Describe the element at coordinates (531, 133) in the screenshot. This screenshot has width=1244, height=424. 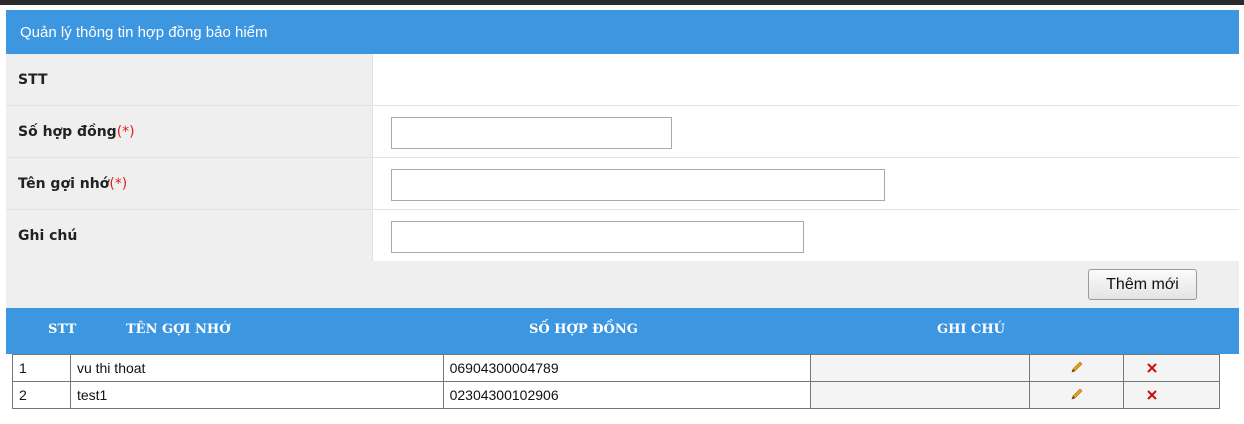
I see `so-hop-dong-input` at that location.